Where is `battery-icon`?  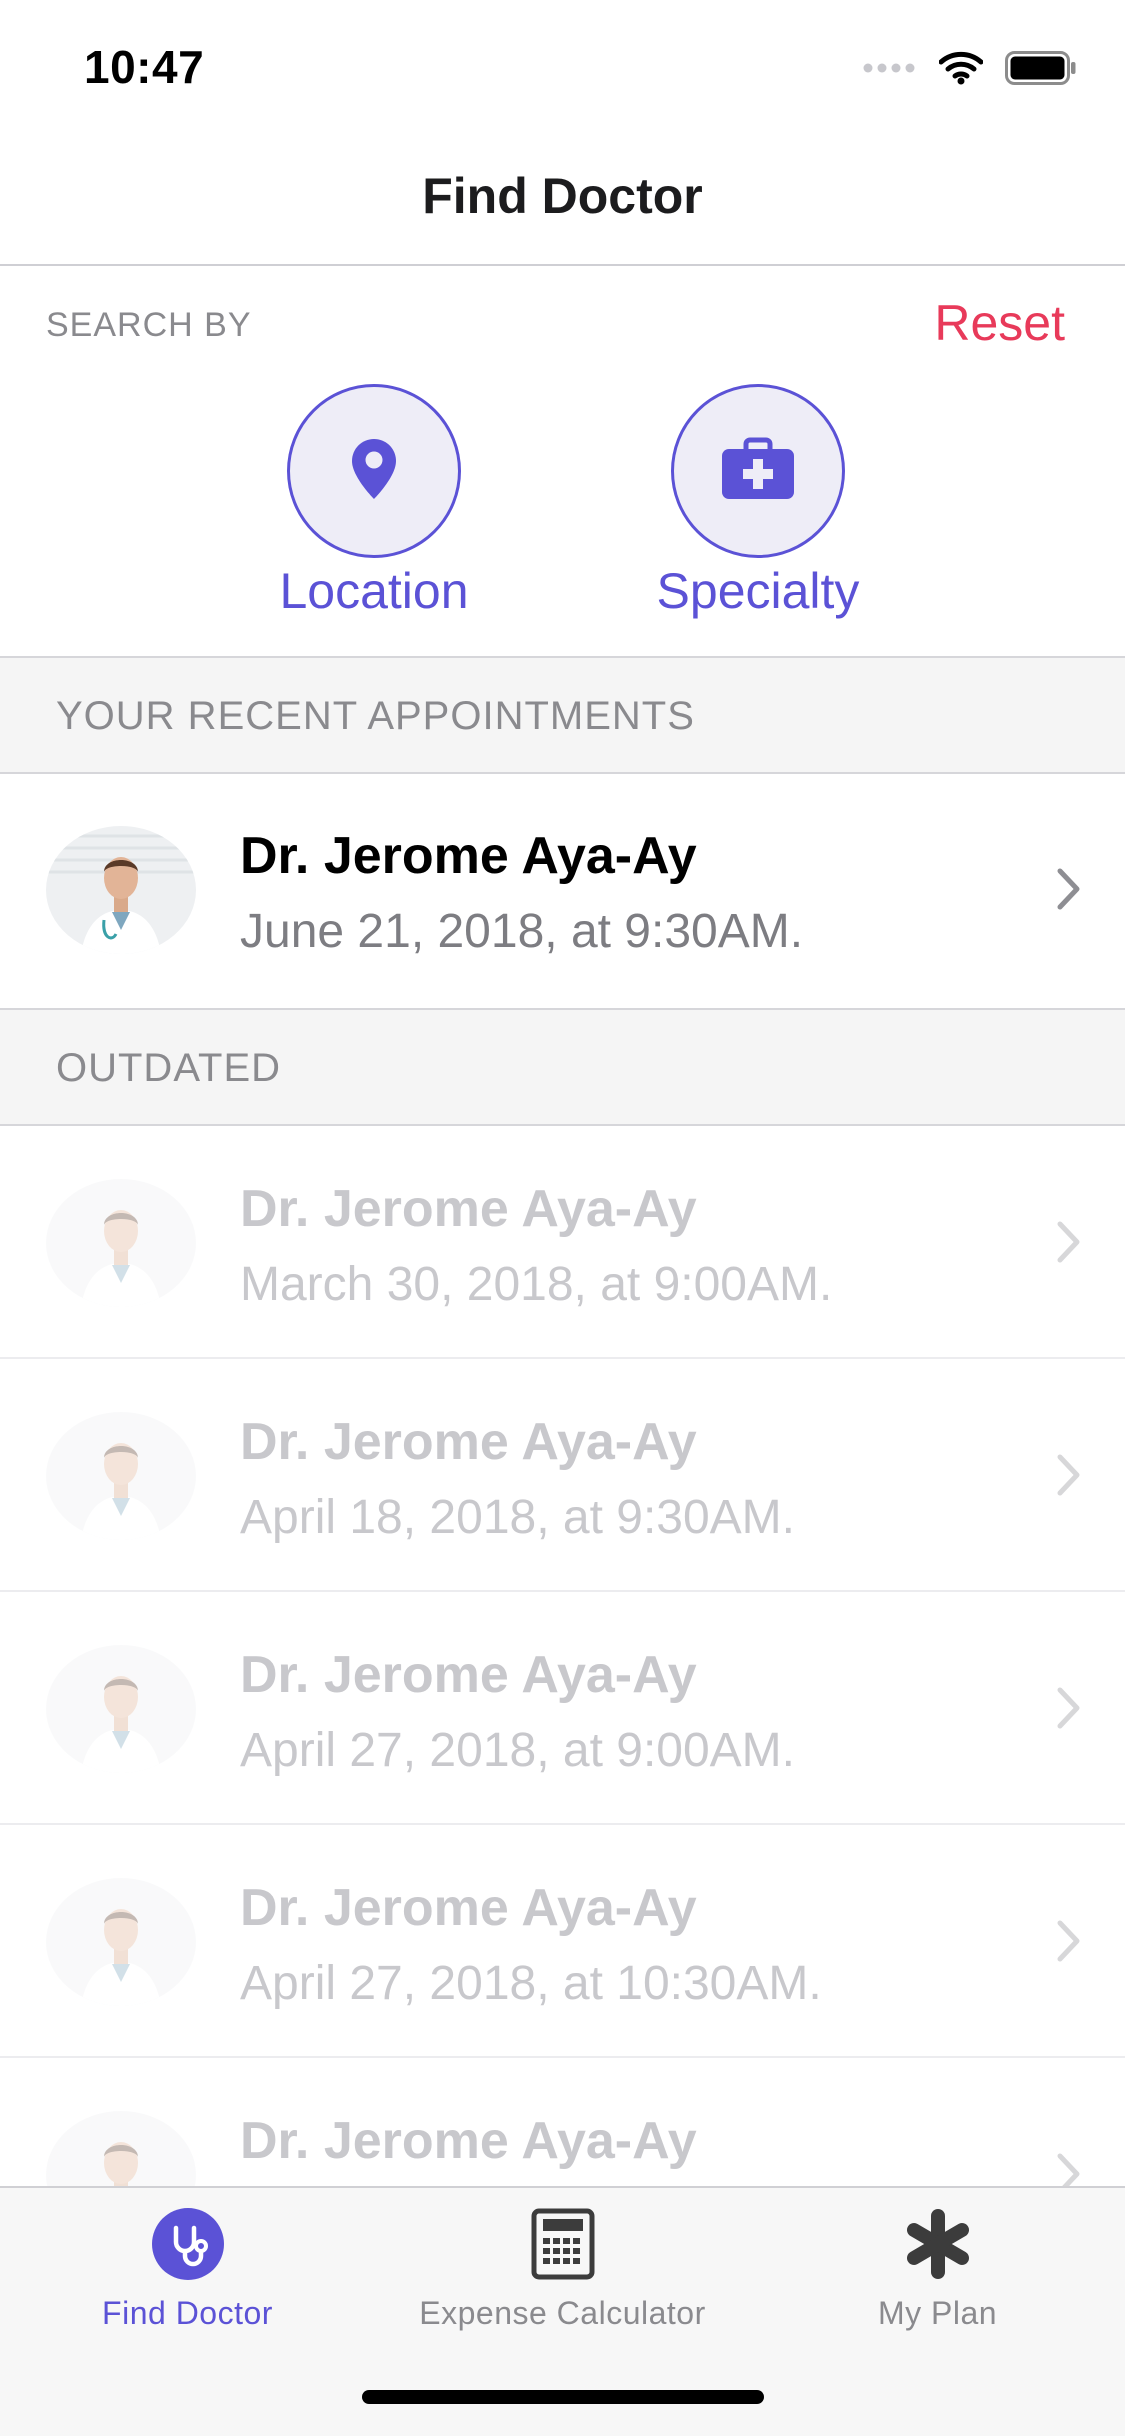 battery-icon is located at coordinates (1041, 70).